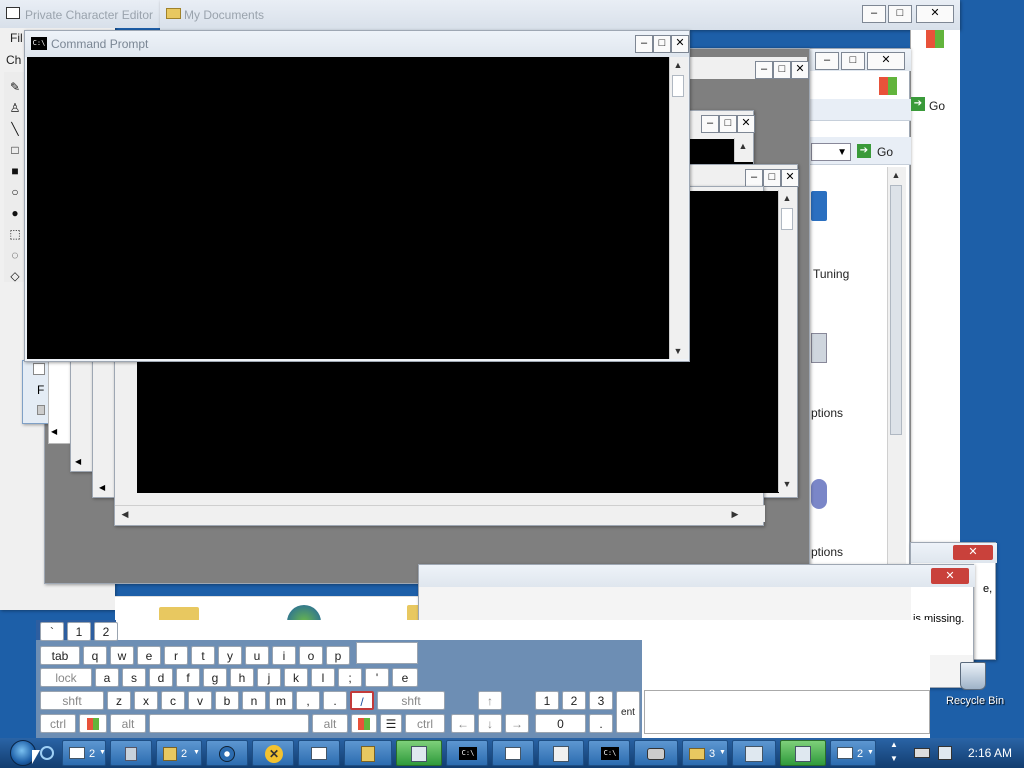 The height and width of the screenshot is (768, 1024). Describe the element at coordinates (922, 753) in the screenshot. I see `keyboard-tray-icon` at that location.